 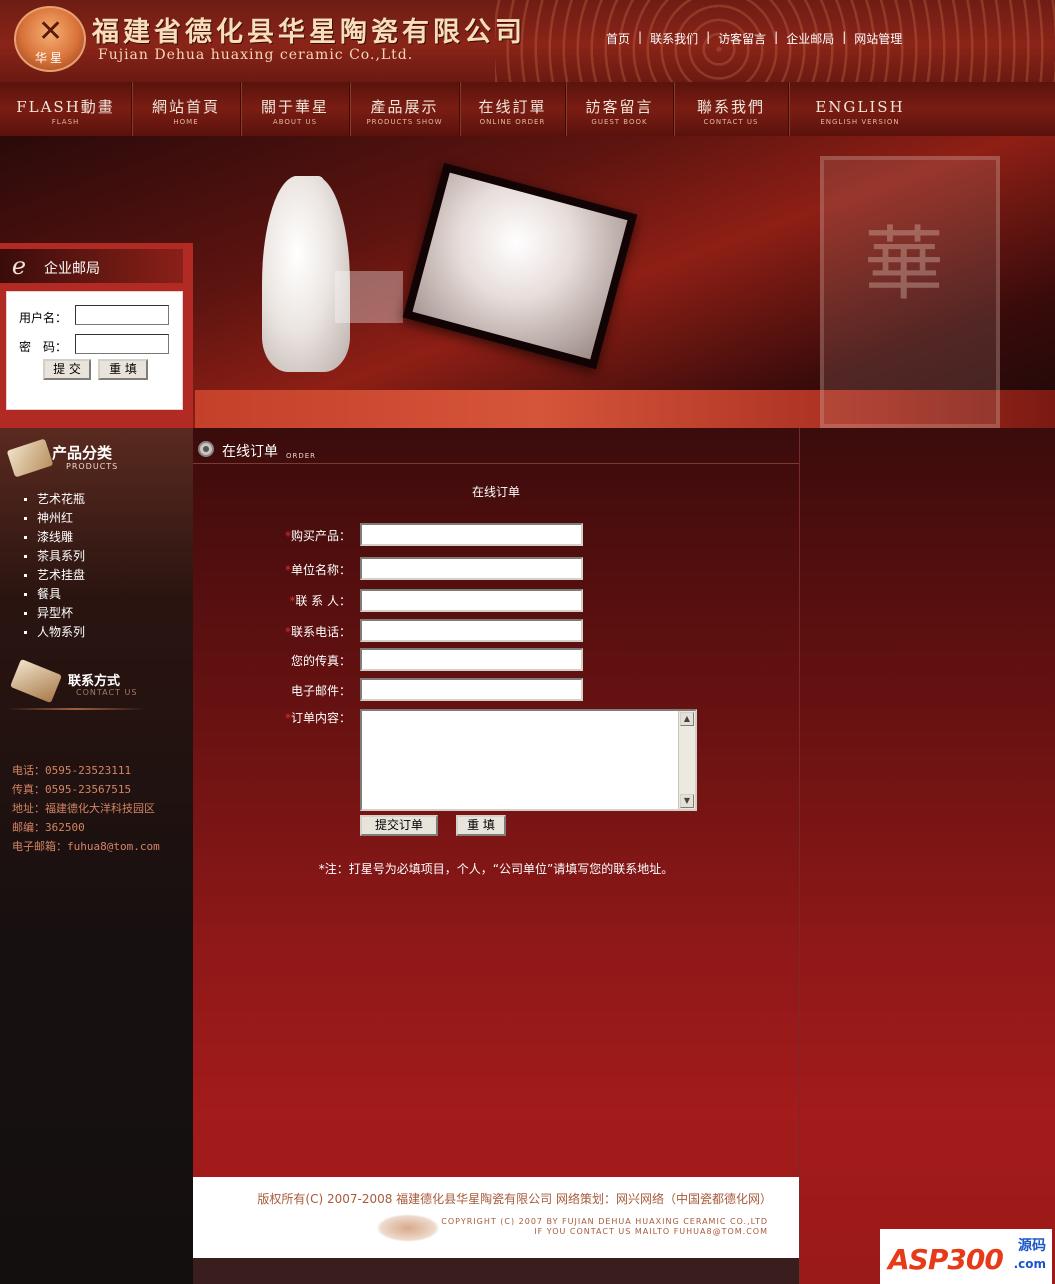 I want to click on contact-title: 联系方式, so click(x=94, y=681).